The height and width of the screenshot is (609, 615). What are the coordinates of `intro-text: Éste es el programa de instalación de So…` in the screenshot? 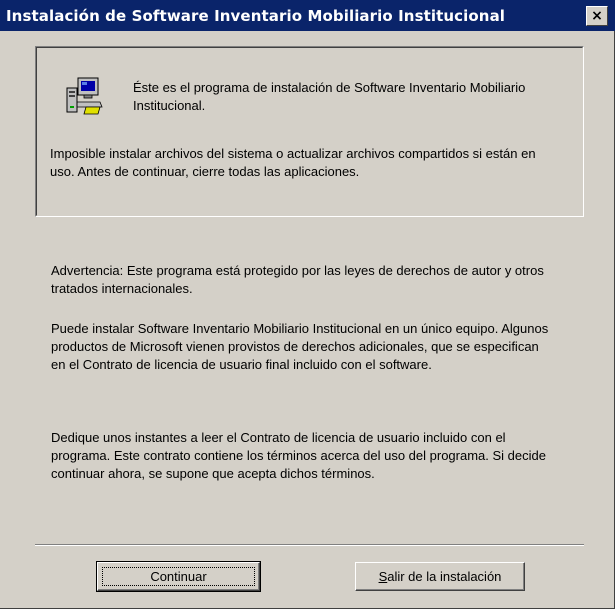 It's located at (329, 96).